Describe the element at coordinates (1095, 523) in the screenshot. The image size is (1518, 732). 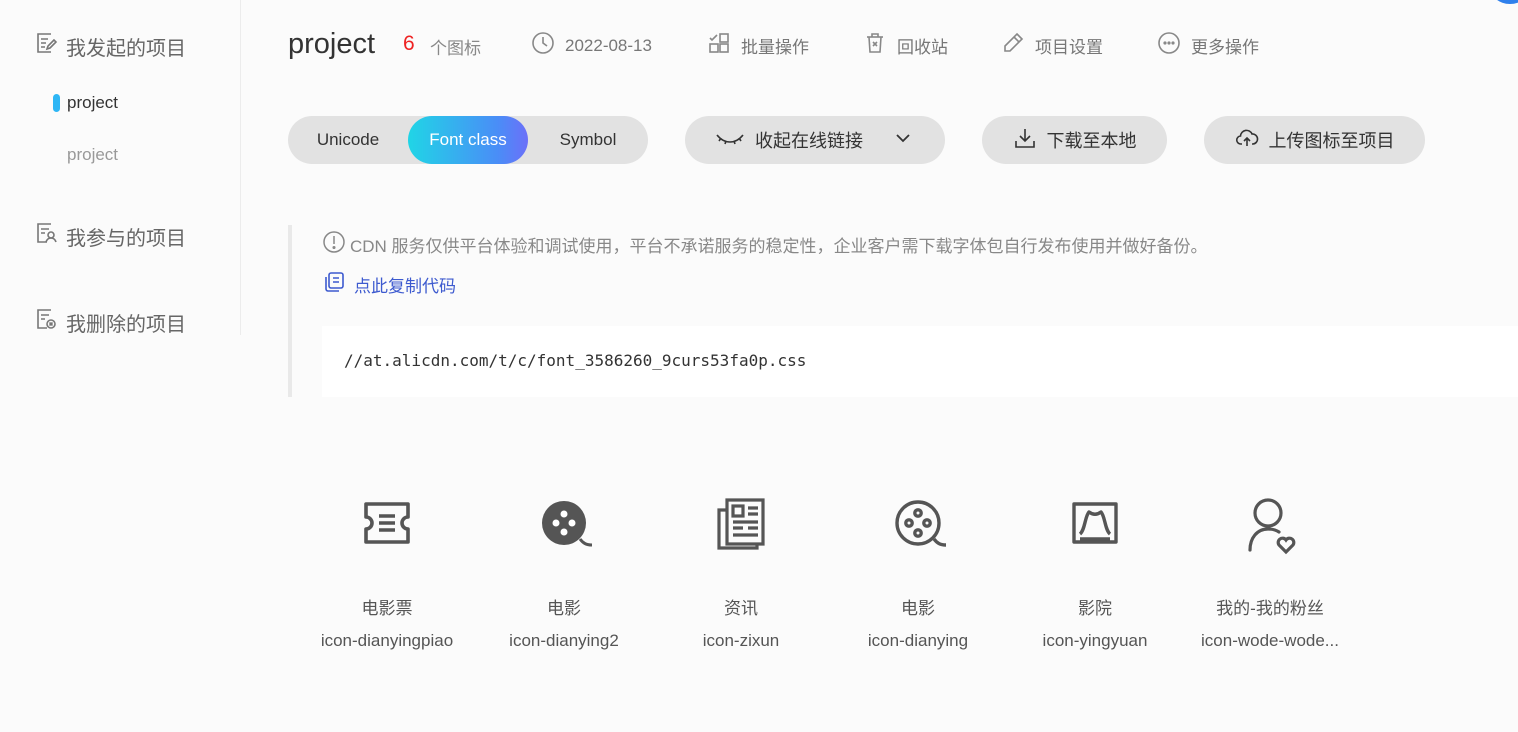
I see `cinema-screen-icon` at that location.